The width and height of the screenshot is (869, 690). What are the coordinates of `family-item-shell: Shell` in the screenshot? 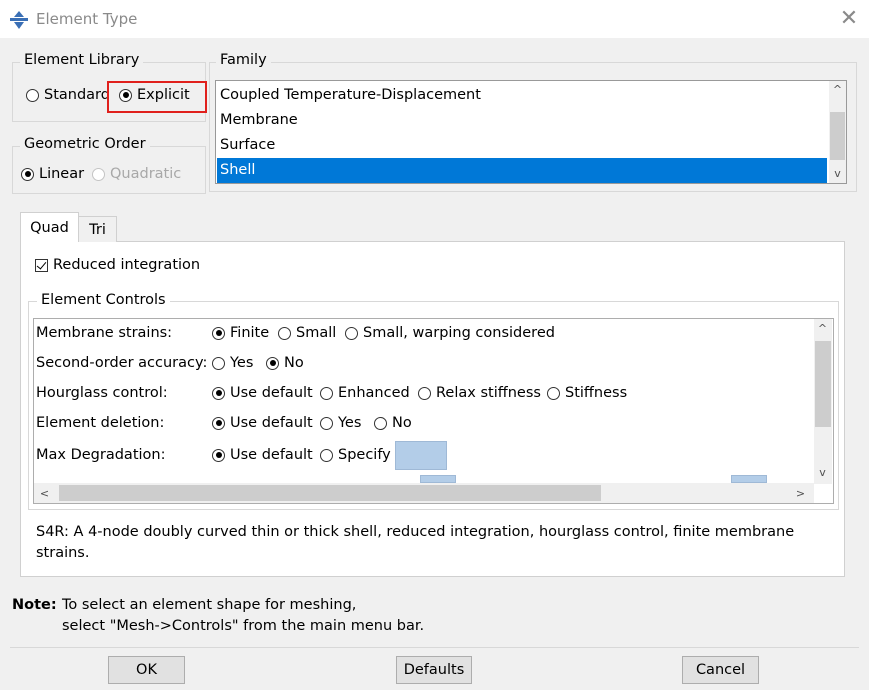 It's located at (522, 170).